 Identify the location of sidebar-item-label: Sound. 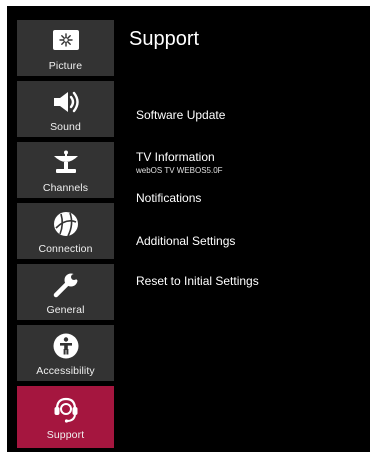
(65, 127).